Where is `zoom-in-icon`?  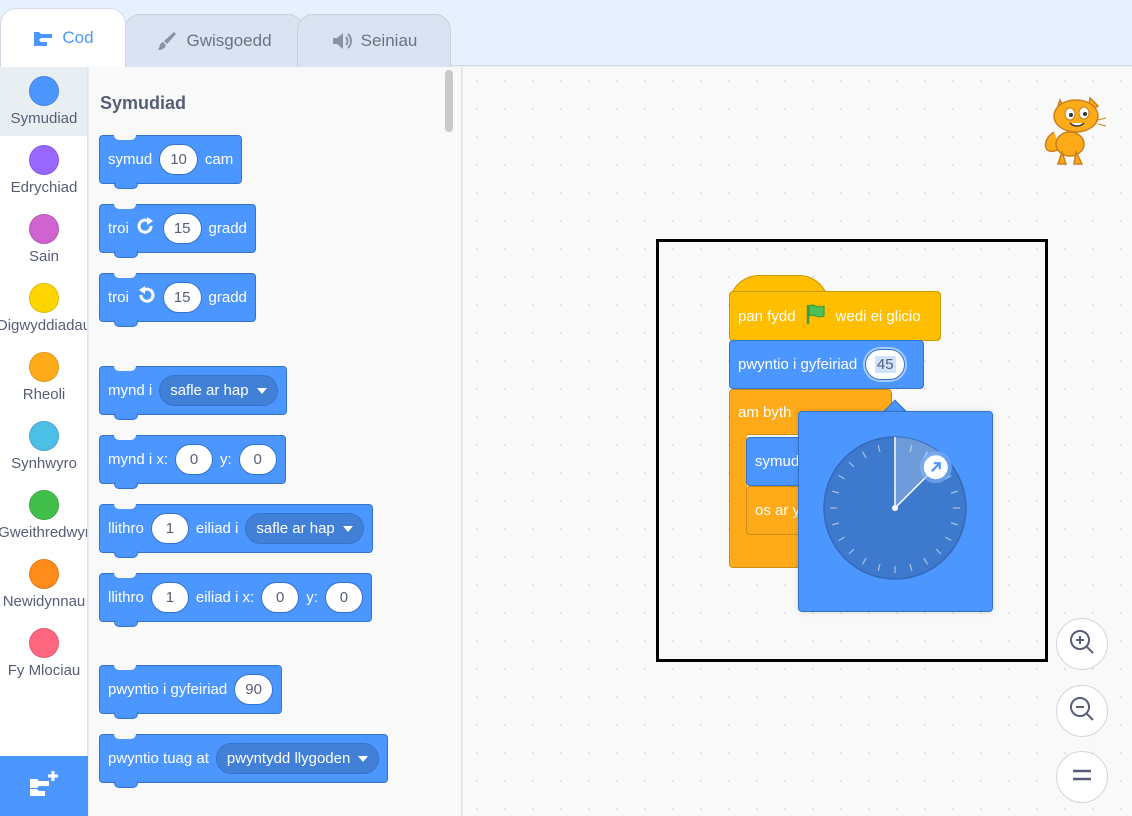
zoom-in-icon is located at coordinates (1082, 644).